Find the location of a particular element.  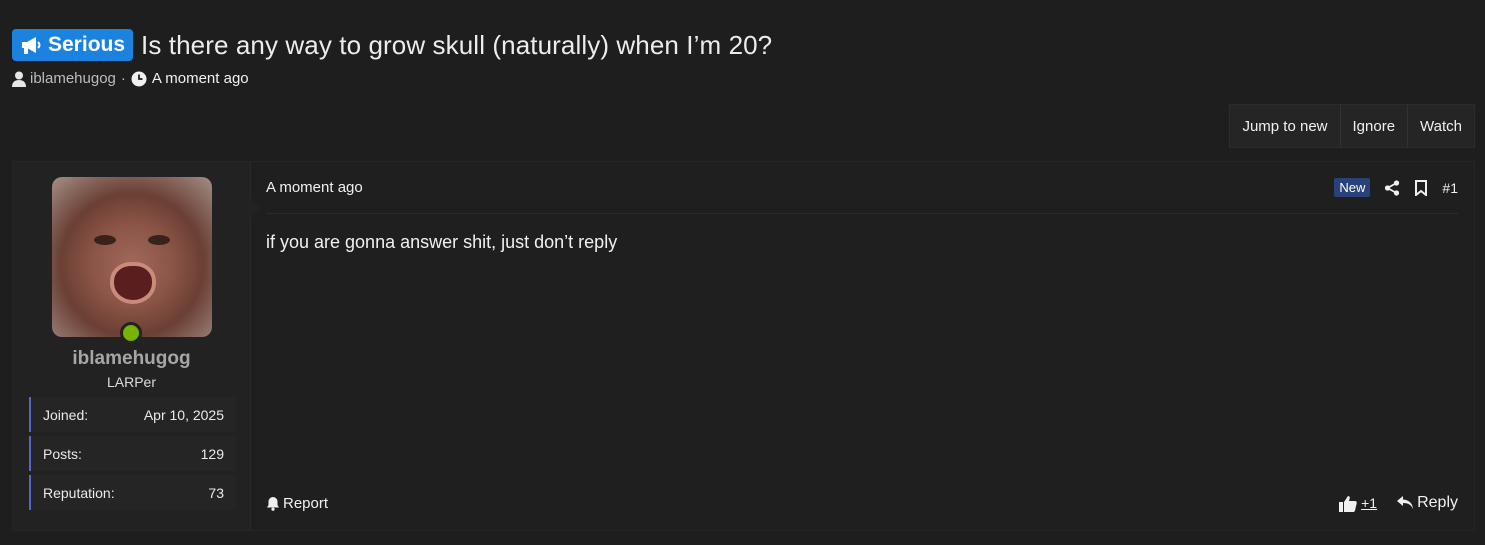

share-icon is located at coordinates (1392, 187).